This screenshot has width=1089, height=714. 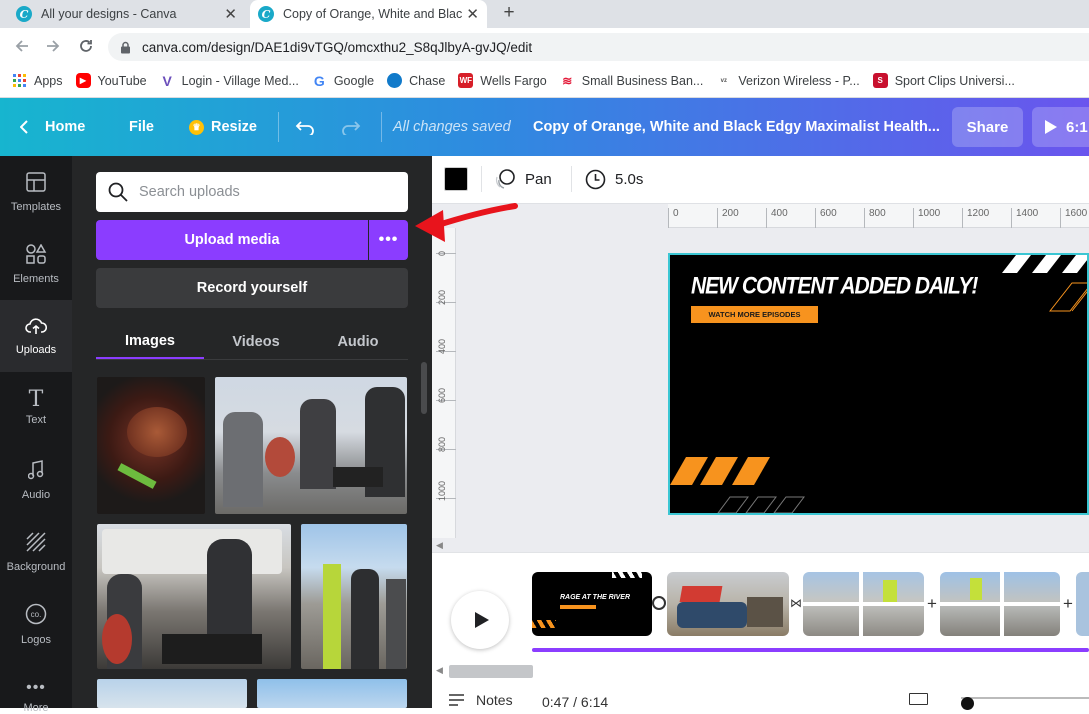 I want to click on panel-scrollbar, so click(x=424, y=388).